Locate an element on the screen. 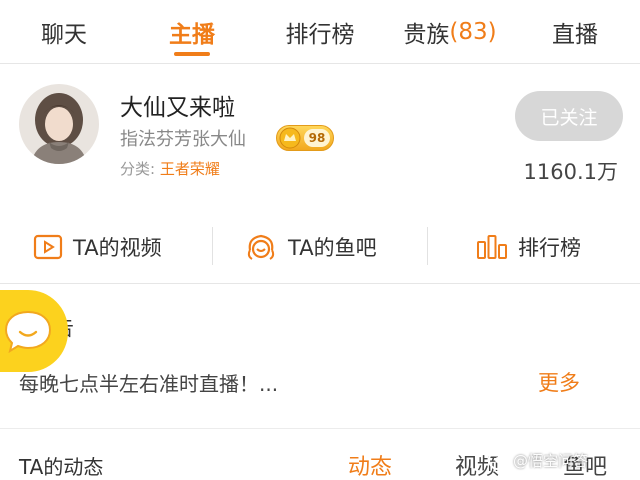 The image size is (640, 480). follow-button: 已关注 is located at coordinates (569, 116).